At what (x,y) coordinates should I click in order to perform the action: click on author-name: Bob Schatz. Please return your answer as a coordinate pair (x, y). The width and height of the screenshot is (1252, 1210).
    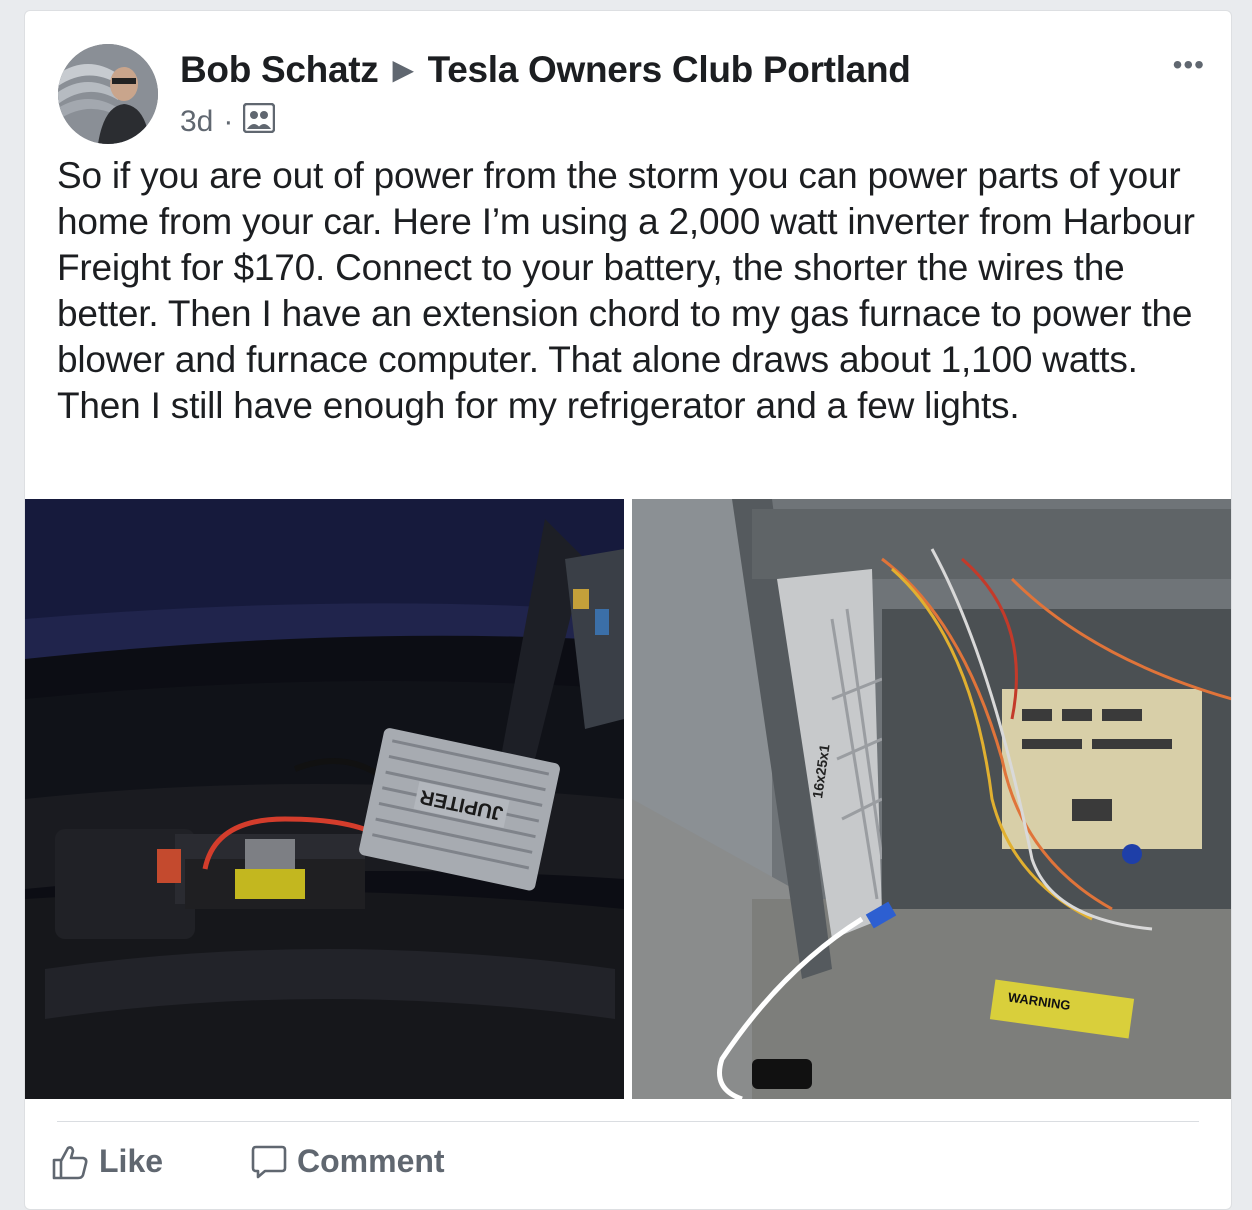
    Looking at the image, I should click on (279, 69).